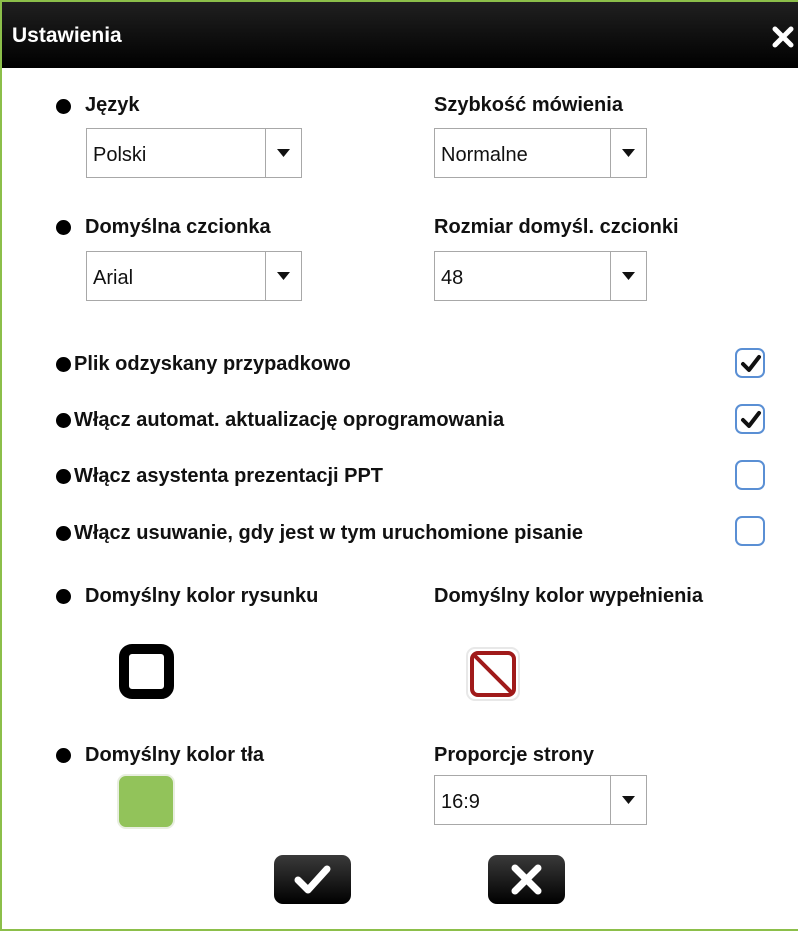 The image size is (800, 931). I want to click on option-label-recovered-file: Plik odzyskany przypadkowo, so click(212, 364).